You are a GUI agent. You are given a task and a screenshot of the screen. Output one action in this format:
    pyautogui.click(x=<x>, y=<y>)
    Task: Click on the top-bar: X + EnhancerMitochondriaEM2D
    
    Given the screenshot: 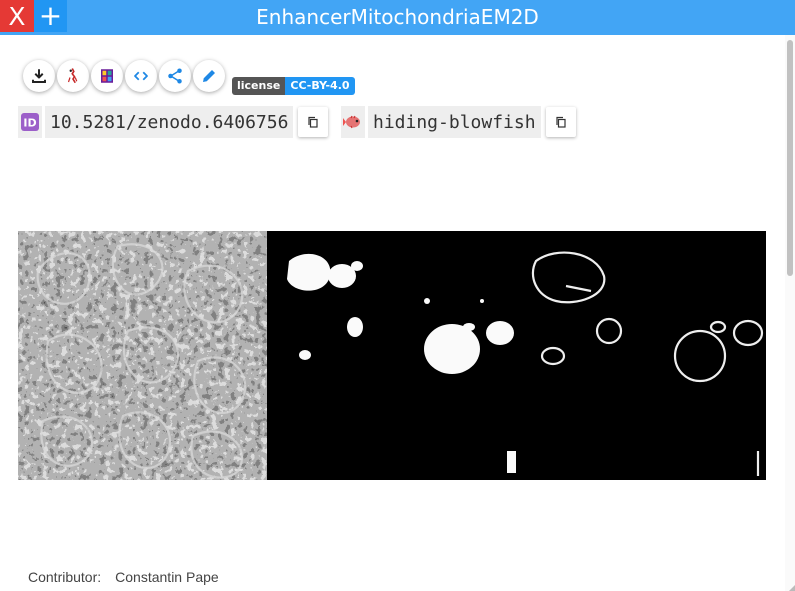 What is the action you would take?
    pyautogui.click(x=397, y=17)
    